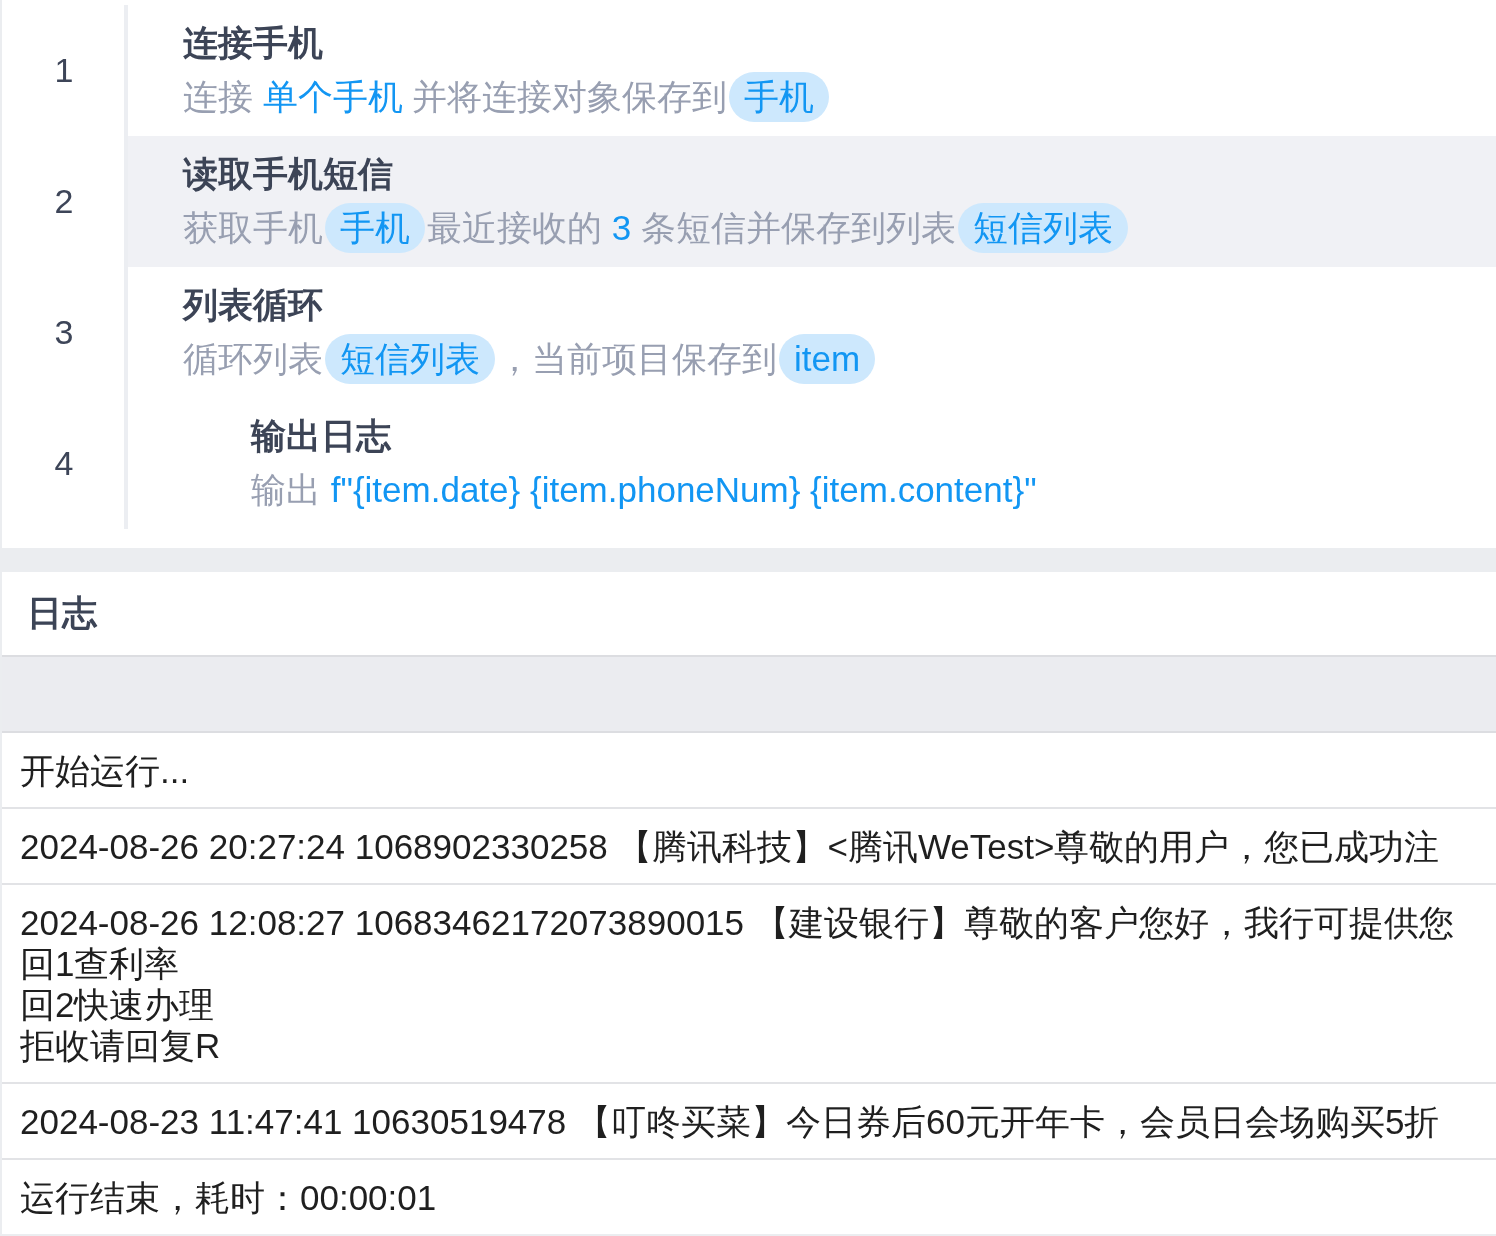 This screenshot has height=1236, width=1496. I want to click on description-text: 并将连接对象保存到, so click(569, 97).